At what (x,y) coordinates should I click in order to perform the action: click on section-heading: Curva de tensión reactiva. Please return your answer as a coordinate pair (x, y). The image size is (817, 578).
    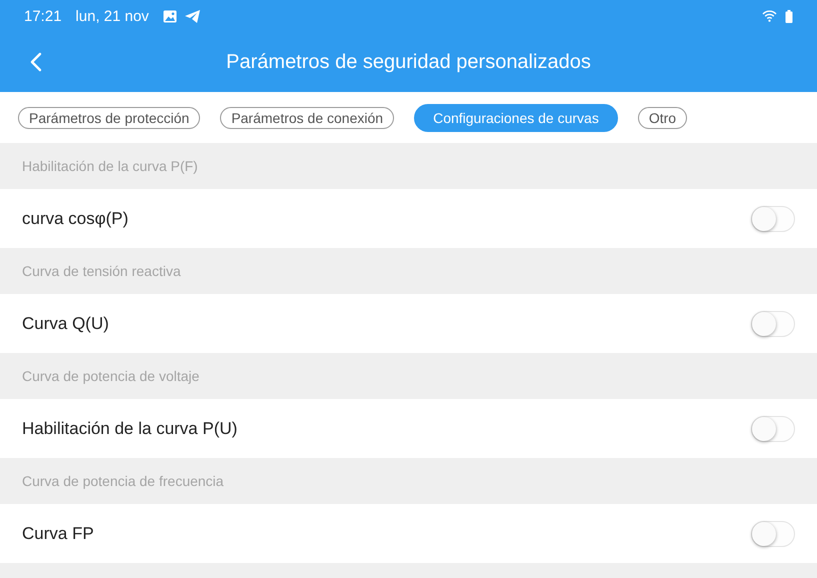
    Looking at the image, I should click on (101, 271).